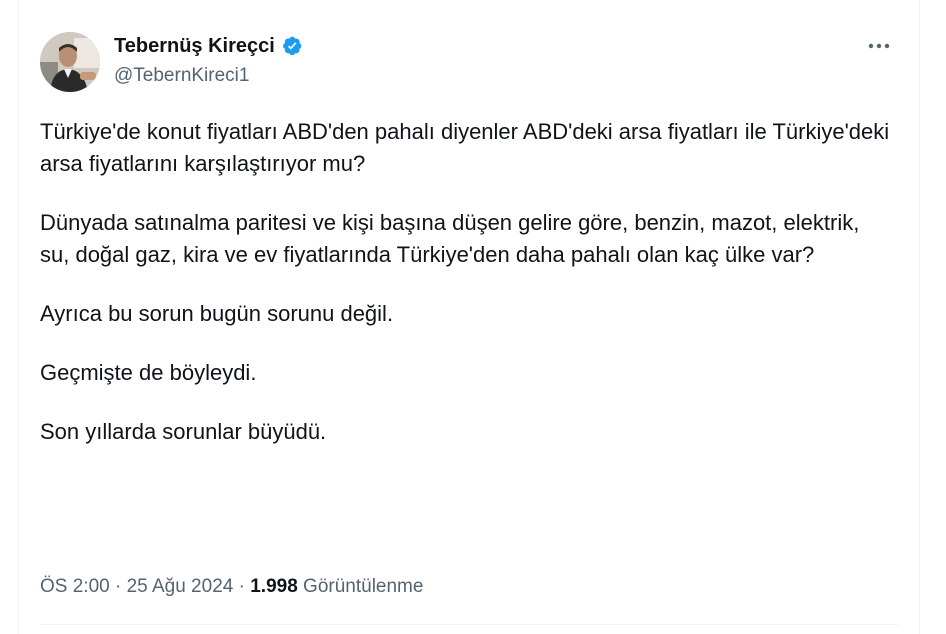  I want to click on avatar, so click(70, 62).